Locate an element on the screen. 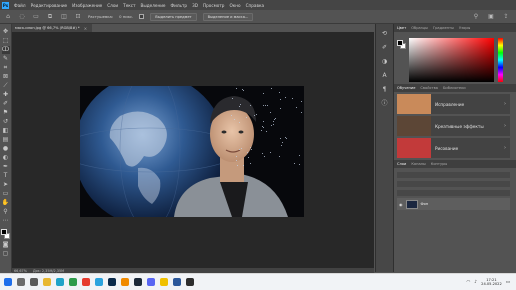  intersect-selection-icon: ⊡ is located at coordinates (78, 17).